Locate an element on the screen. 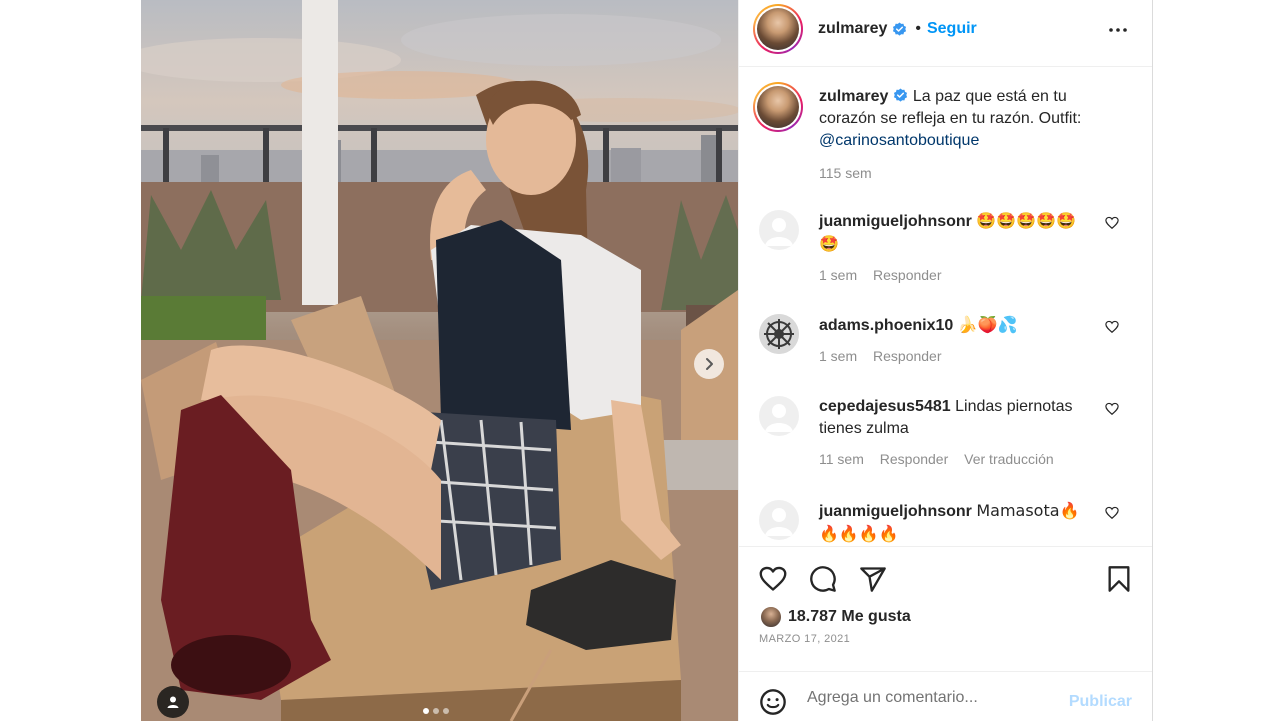  commenter-username: cepedajesus5481 is located at coordinates (885, 406).